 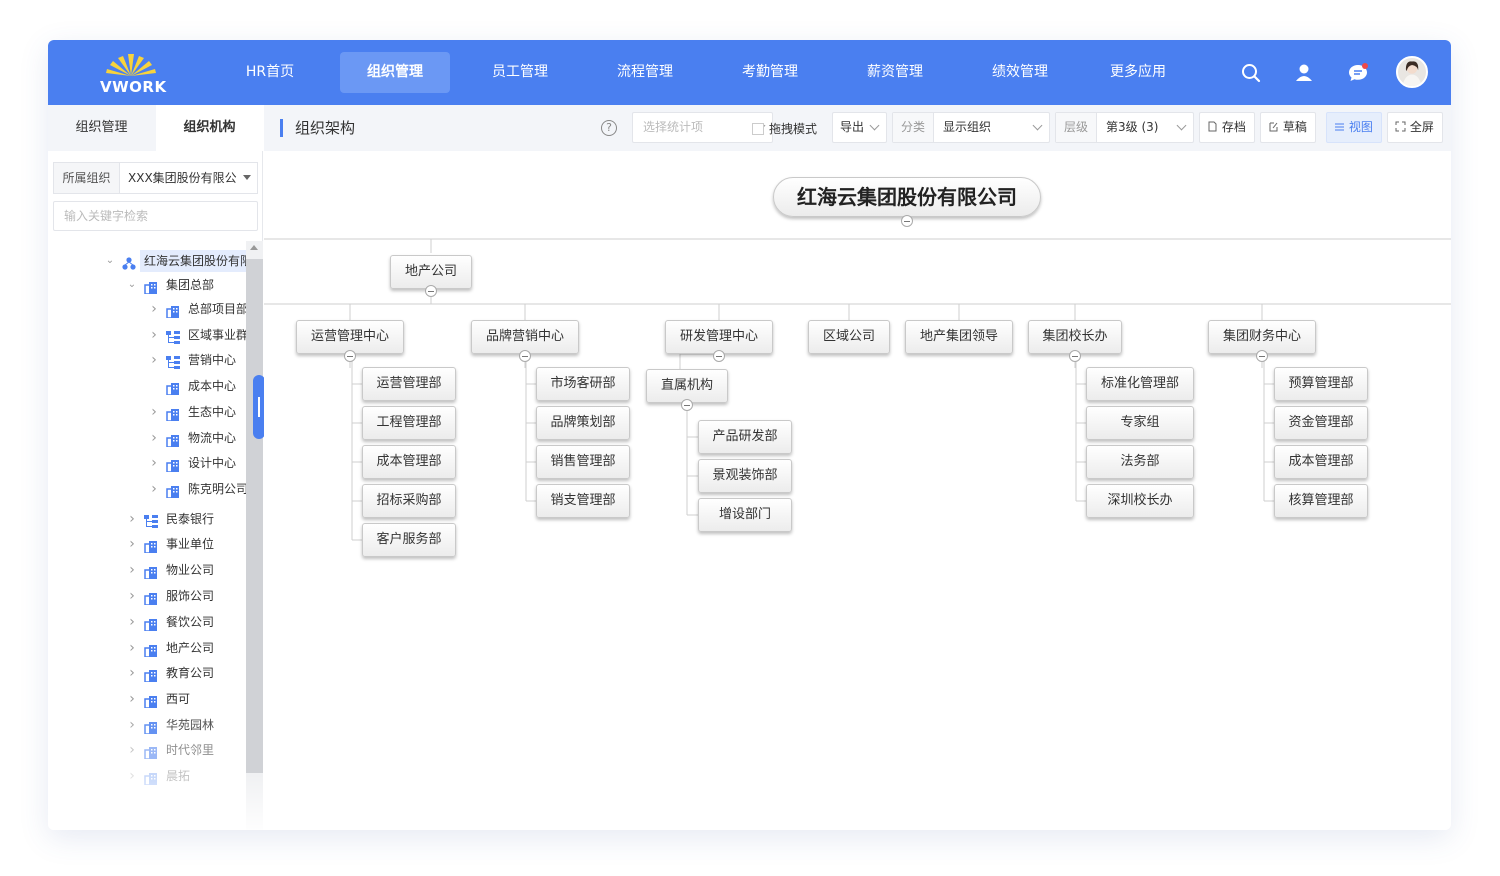 I want to click on user-icon, so click(x=1304, y=73).